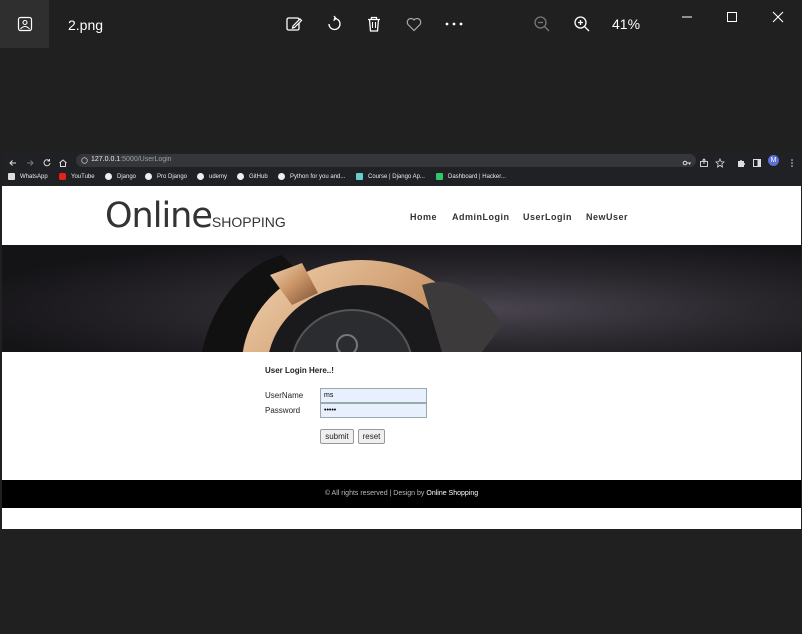  I want to click on minimize-icon, so click(687, 17).